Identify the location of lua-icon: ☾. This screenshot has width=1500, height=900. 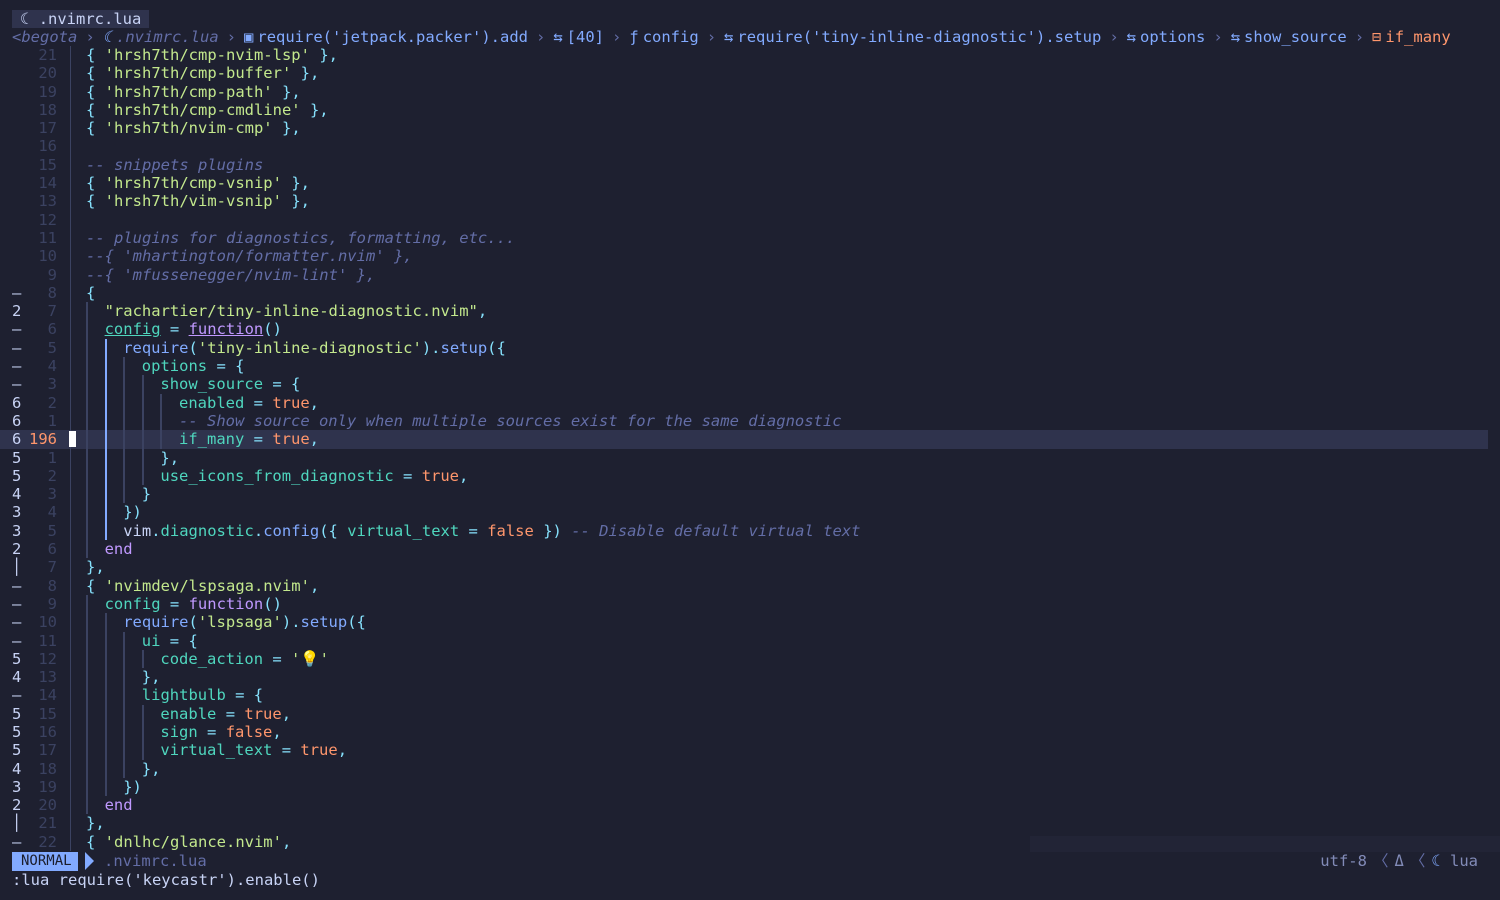
(1440, 861).